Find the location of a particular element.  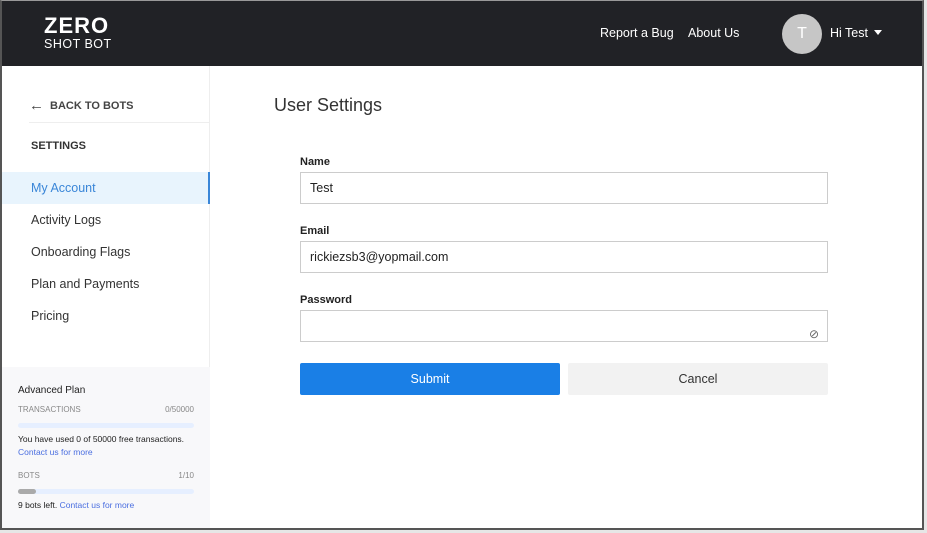

bots-label: BOTS is located at coordinates (29, 475).